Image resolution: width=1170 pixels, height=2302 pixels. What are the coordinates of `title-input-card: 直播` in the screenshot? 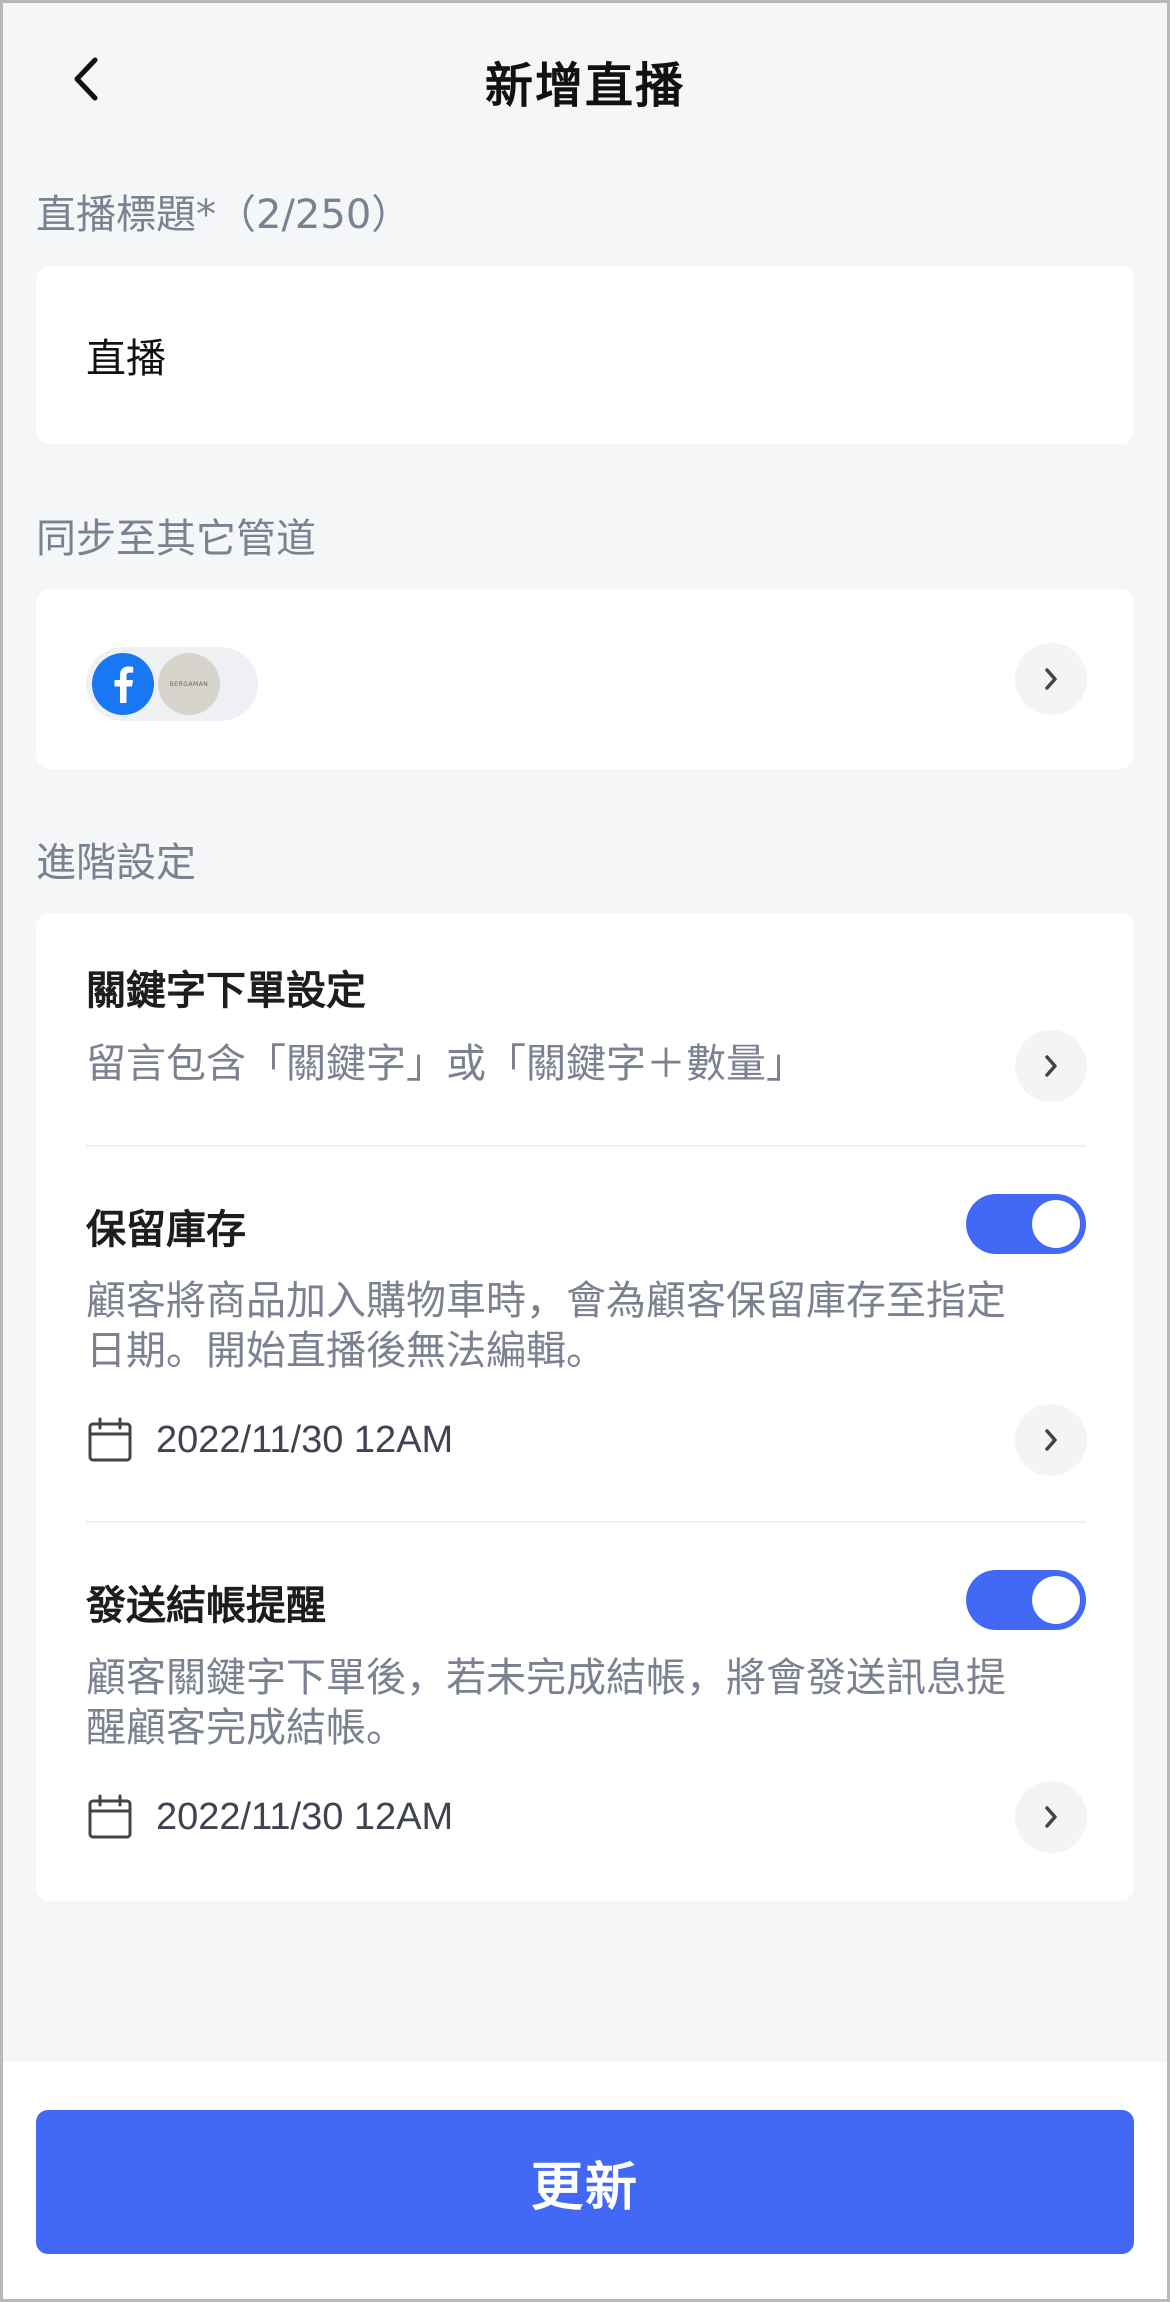 It's located at (585, 355).